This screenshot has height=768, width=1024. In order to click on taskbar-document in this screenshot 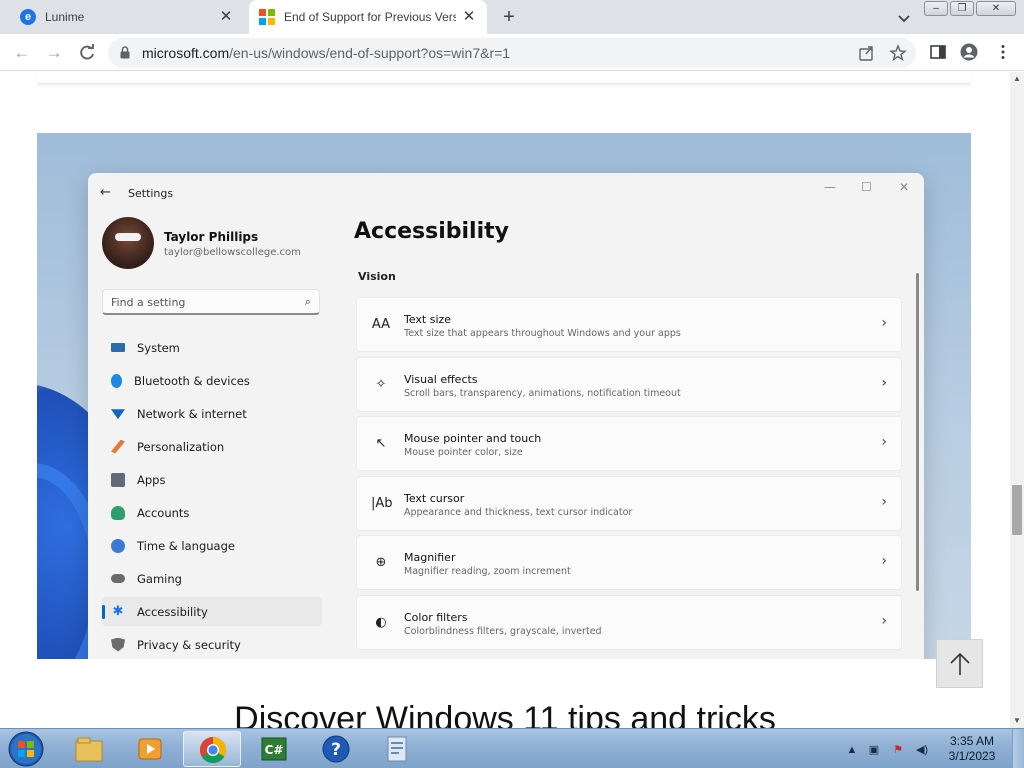, I will do `click(397, 749)`.